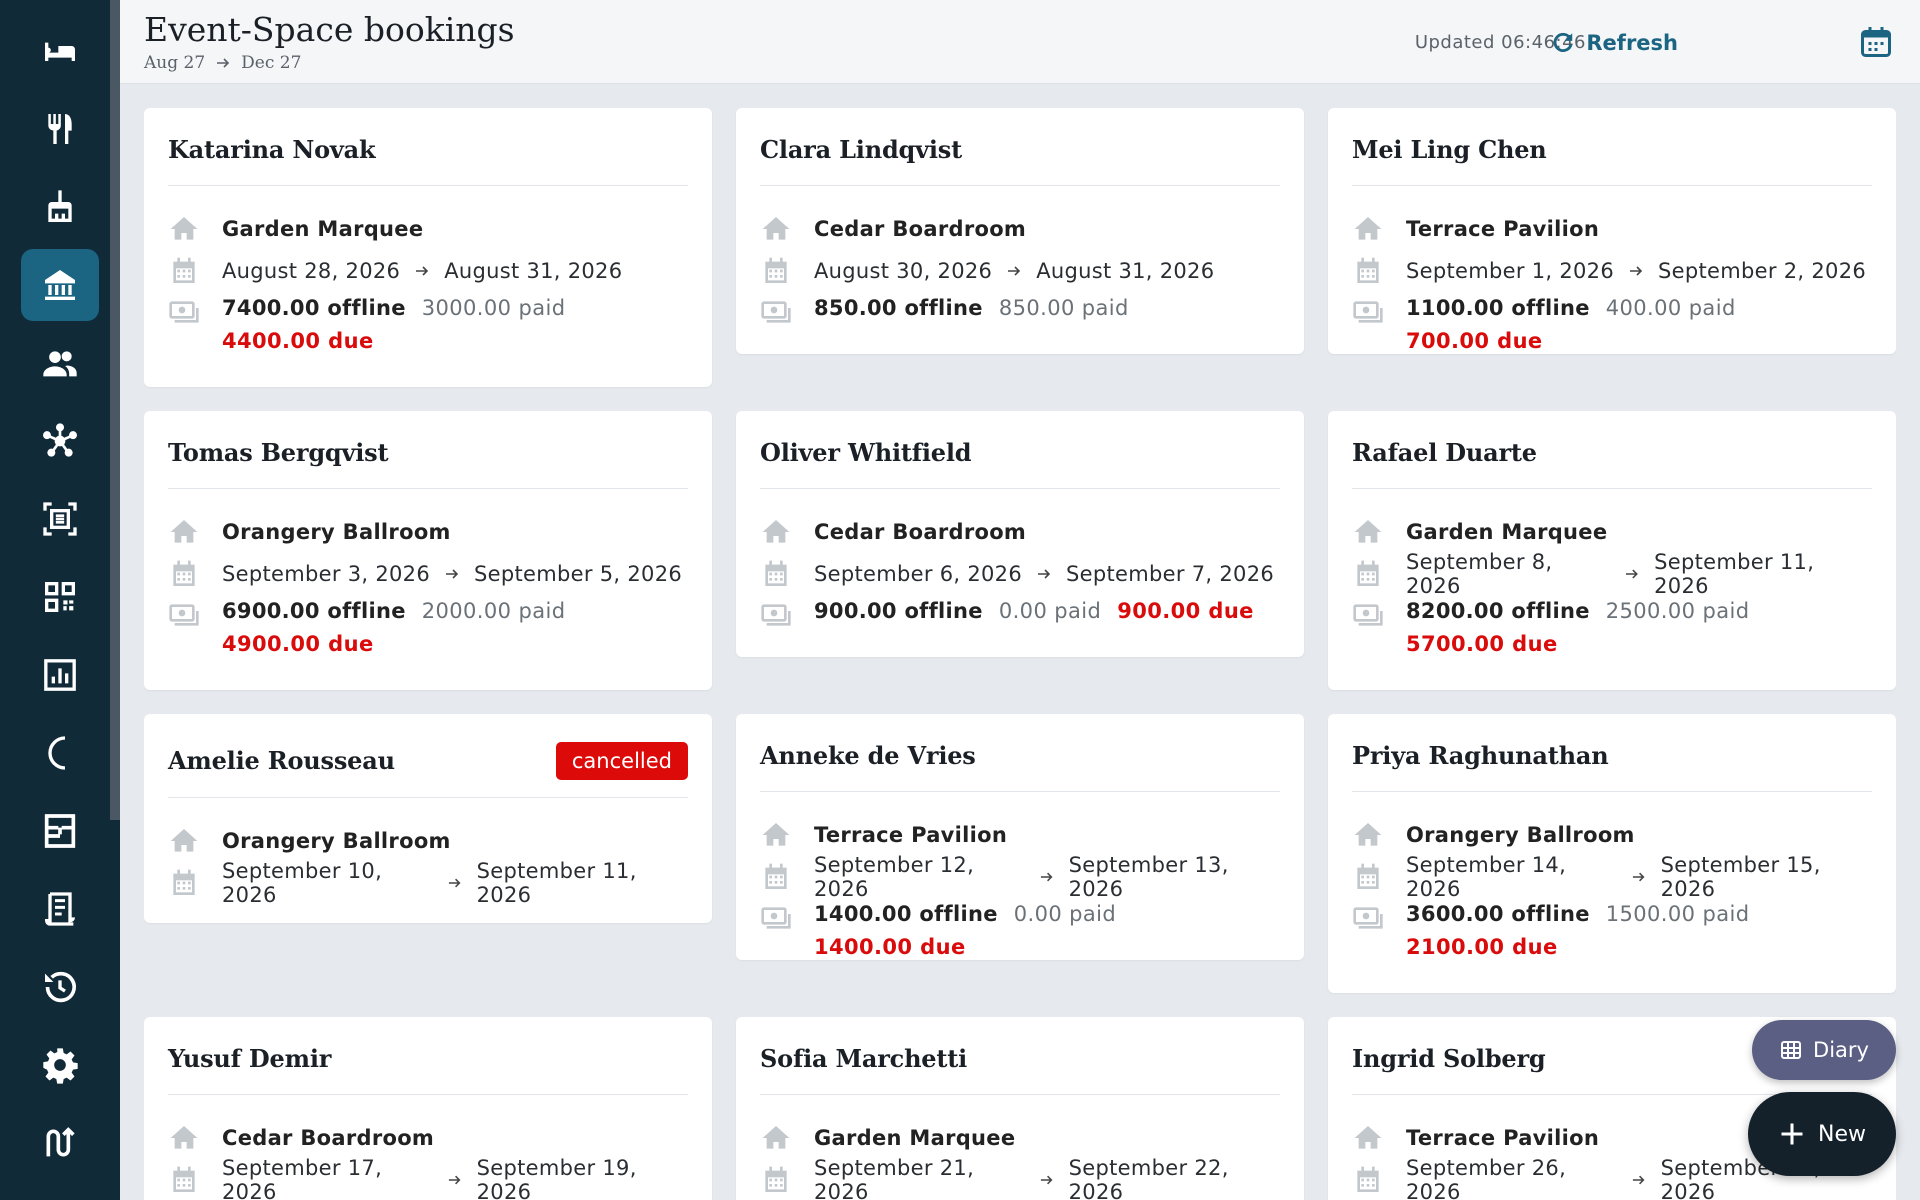  I want to click on sidebar-scrollbar, so click(115, 410).